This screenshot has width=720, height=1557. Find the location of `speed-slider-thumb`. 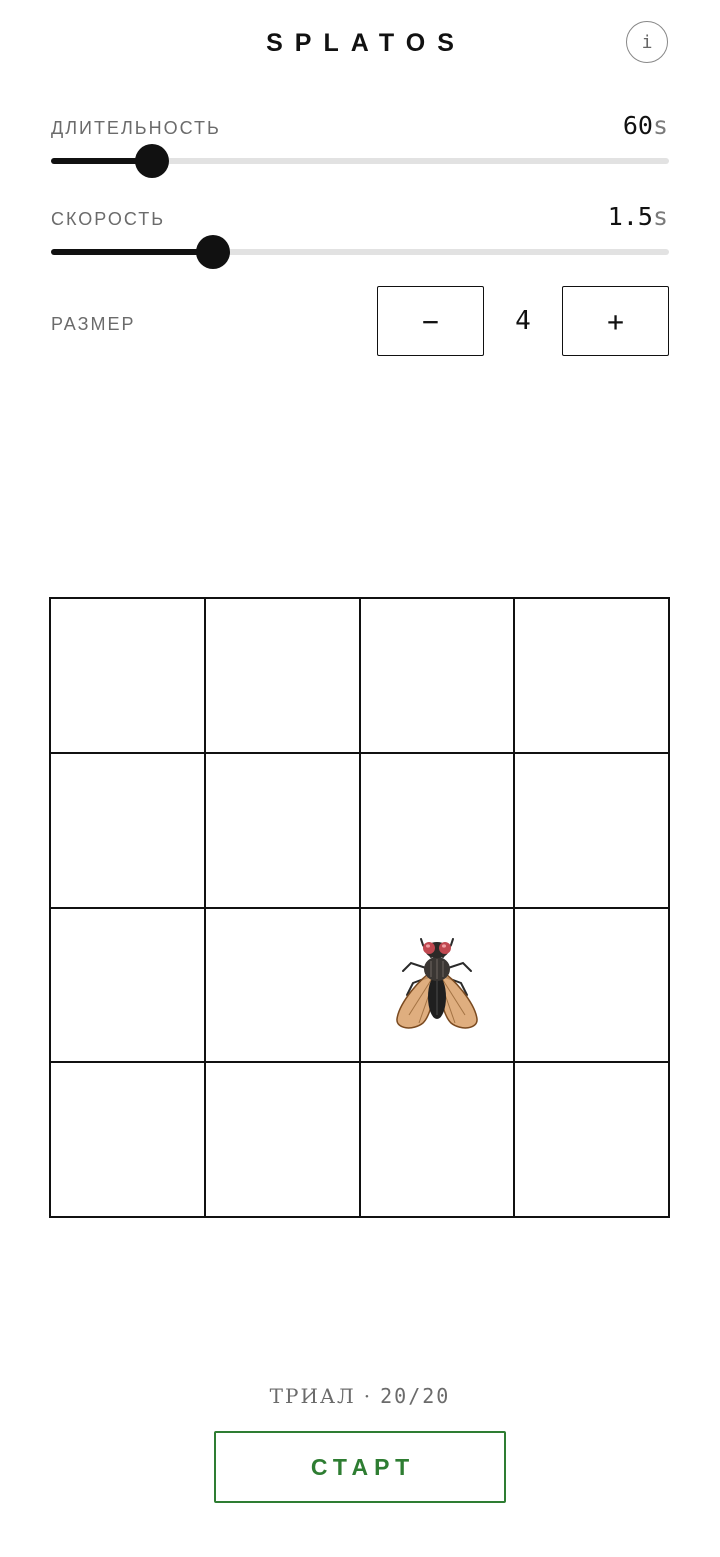

speed-slider-thumb is located at coordinates (212, 252).